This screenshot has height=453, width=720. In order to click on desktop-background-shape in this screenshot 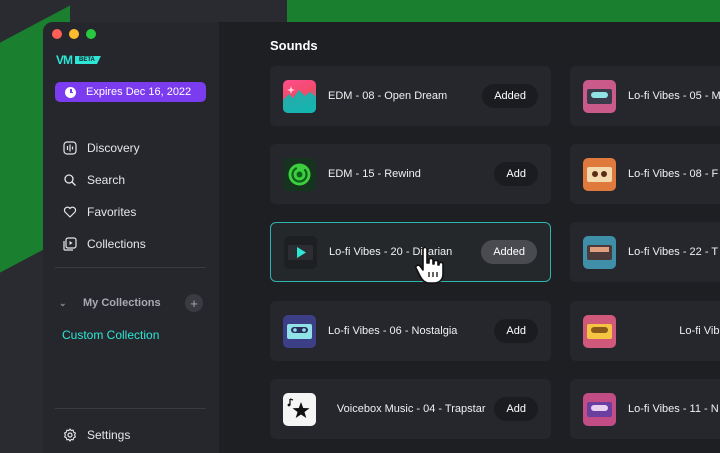, I will do `click(497, 11)`.